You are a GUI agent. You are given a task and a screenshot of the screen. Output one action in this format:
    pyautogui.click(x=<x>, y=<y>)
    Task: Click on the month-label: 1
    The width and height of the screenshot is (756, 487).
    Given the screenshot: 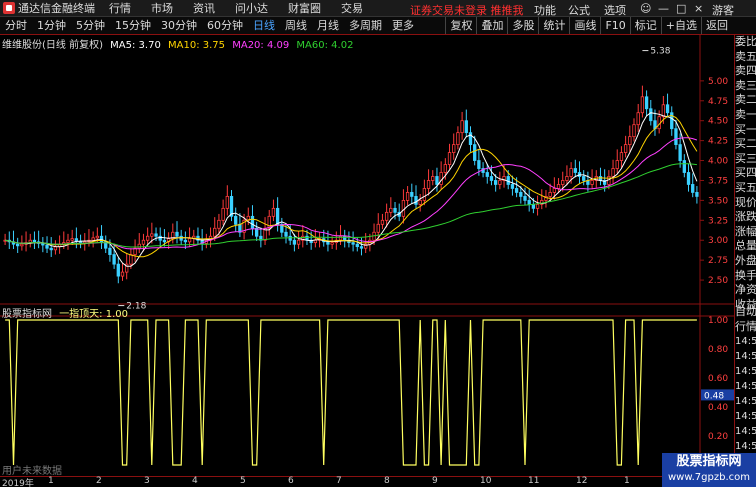 What is the action you would take?
    pyautogui.click(x=51, y=481)
    